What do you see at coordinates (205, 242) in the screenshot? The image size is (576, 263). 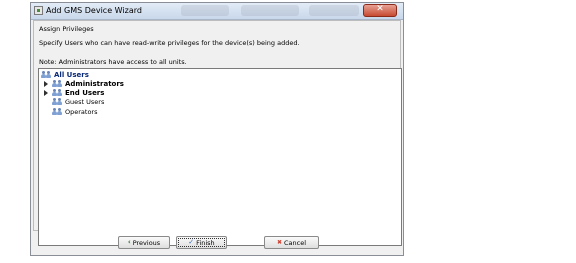 I see `finish-label: Finish` at bounding box center [205, 242].